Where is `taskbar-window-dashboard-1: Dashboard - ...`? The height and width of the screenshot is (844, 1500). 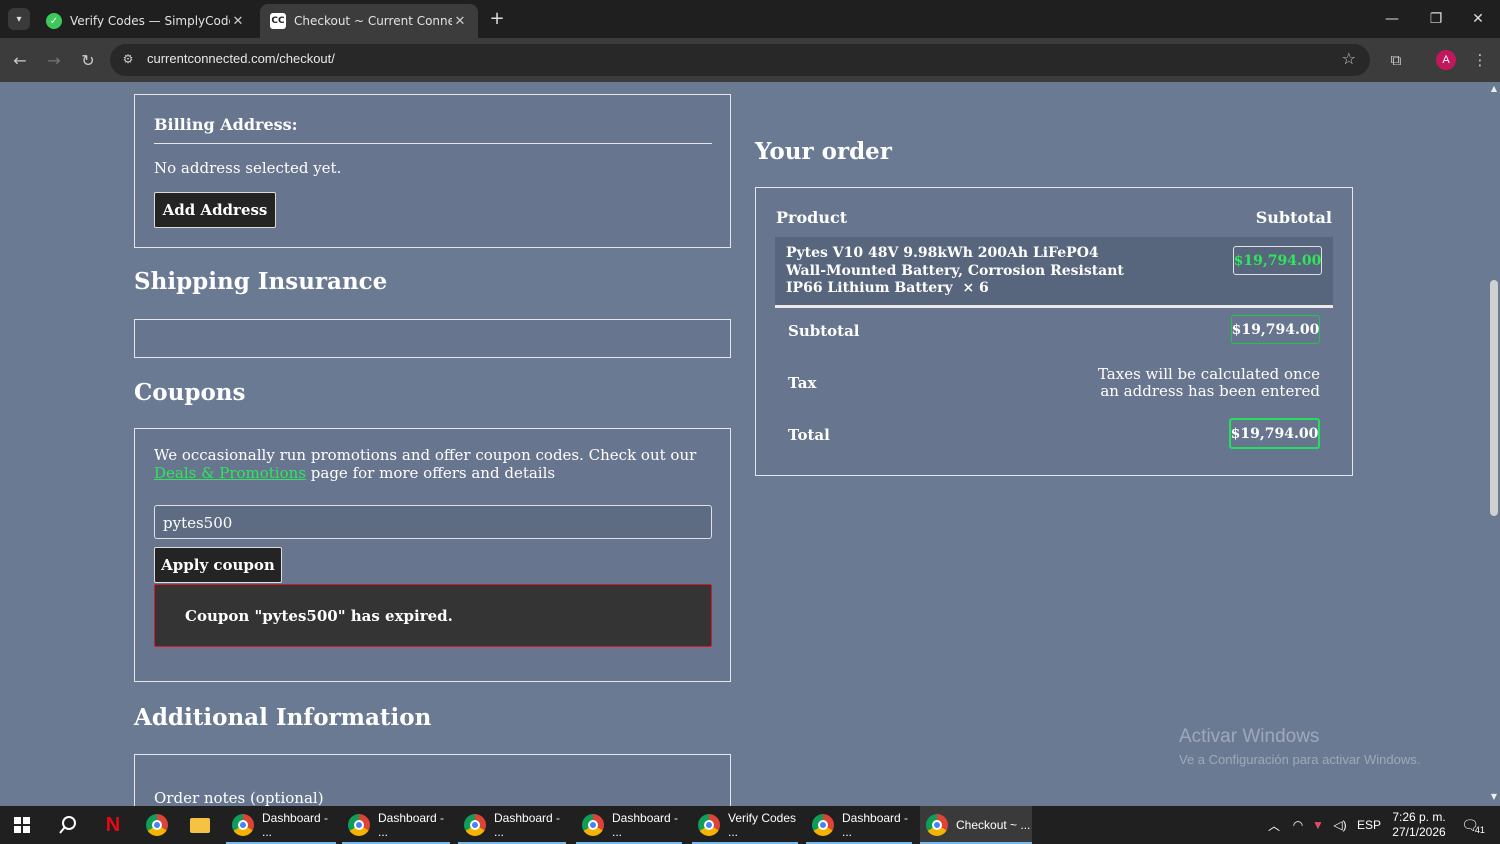
taskbar-window-dashboard-1: Dashboard - ... is located at coordinates (281, 825).